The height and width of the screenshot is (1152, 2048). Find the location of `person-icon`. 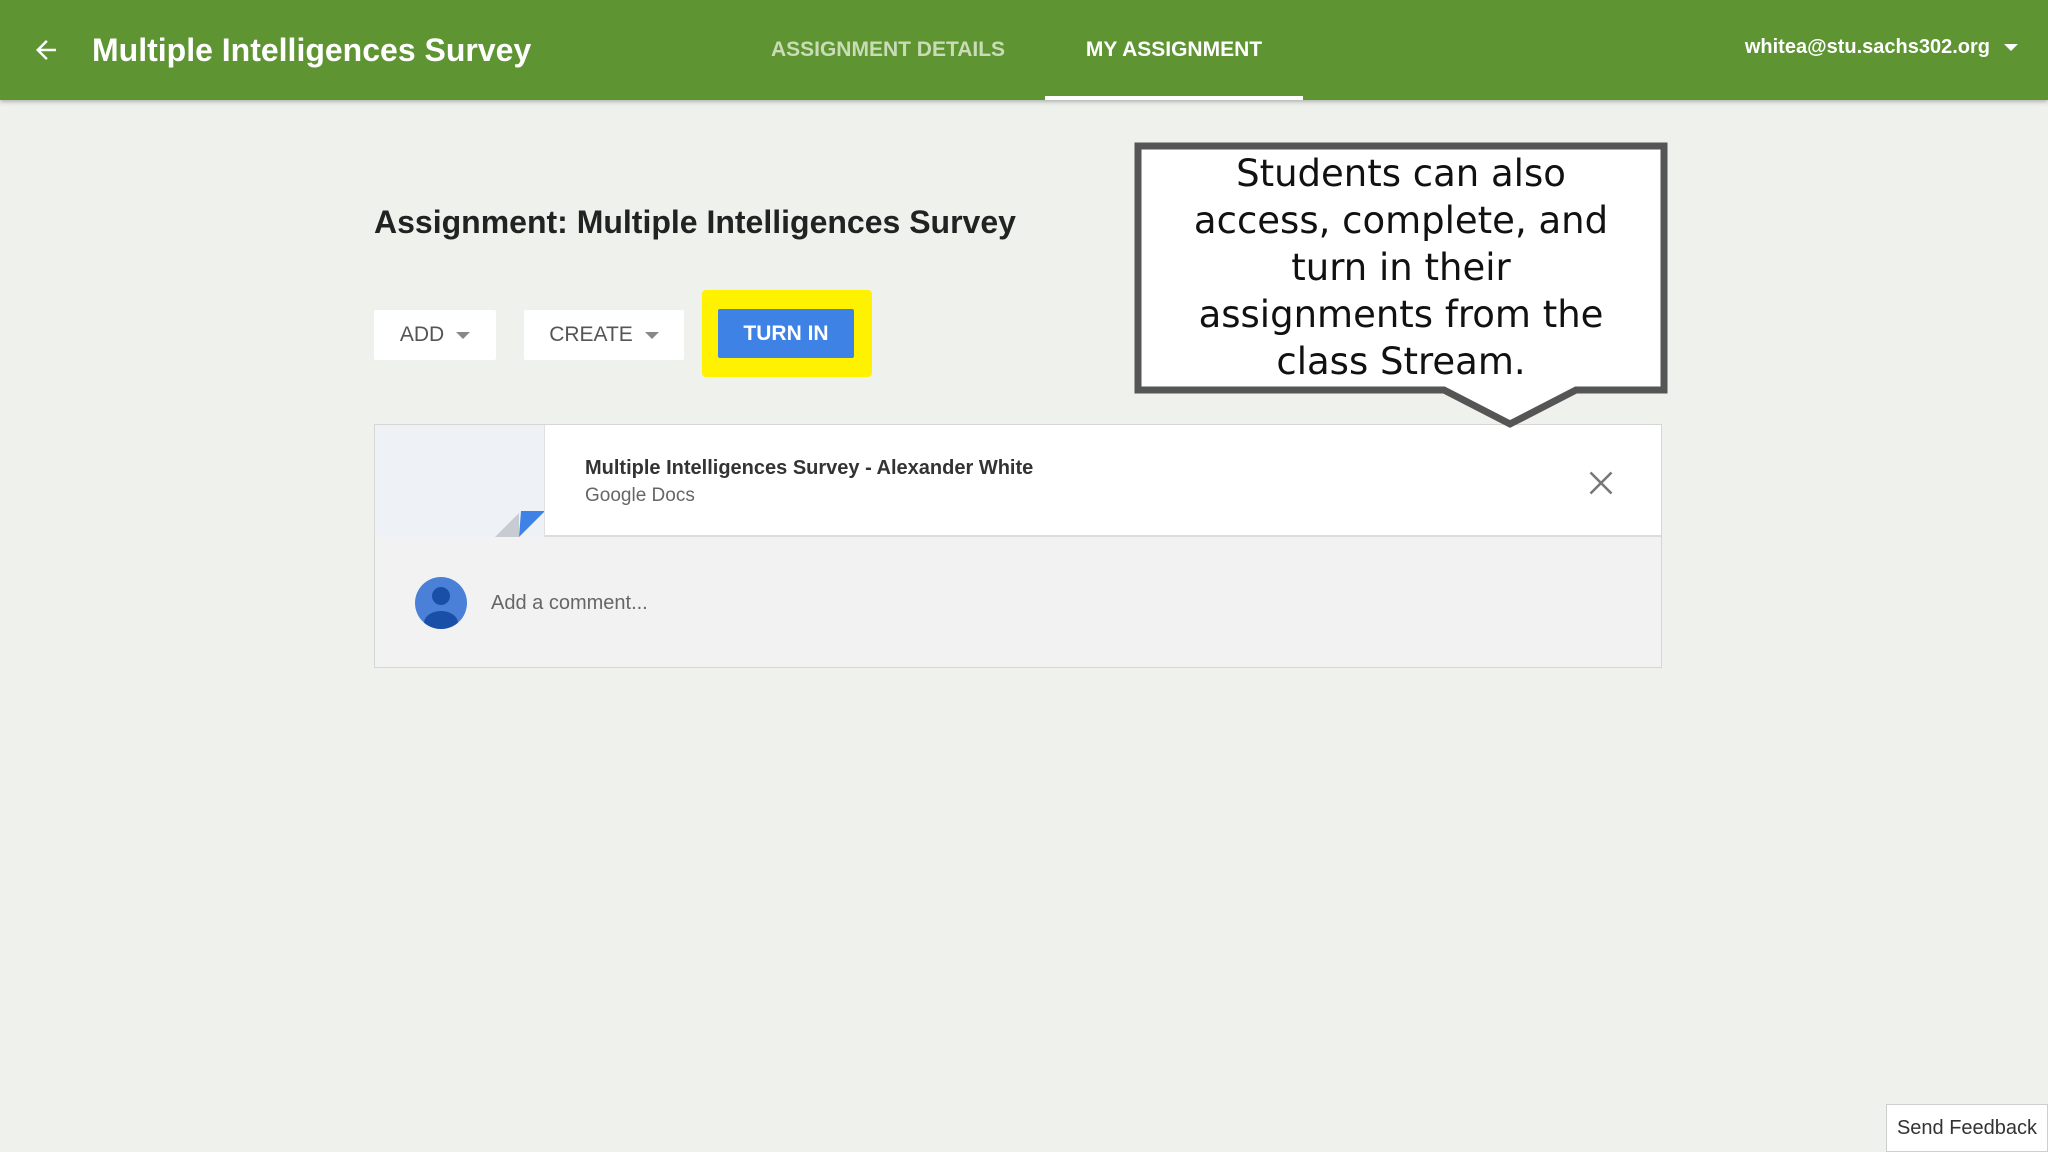

person-icon is located at coordinates (441, 608).